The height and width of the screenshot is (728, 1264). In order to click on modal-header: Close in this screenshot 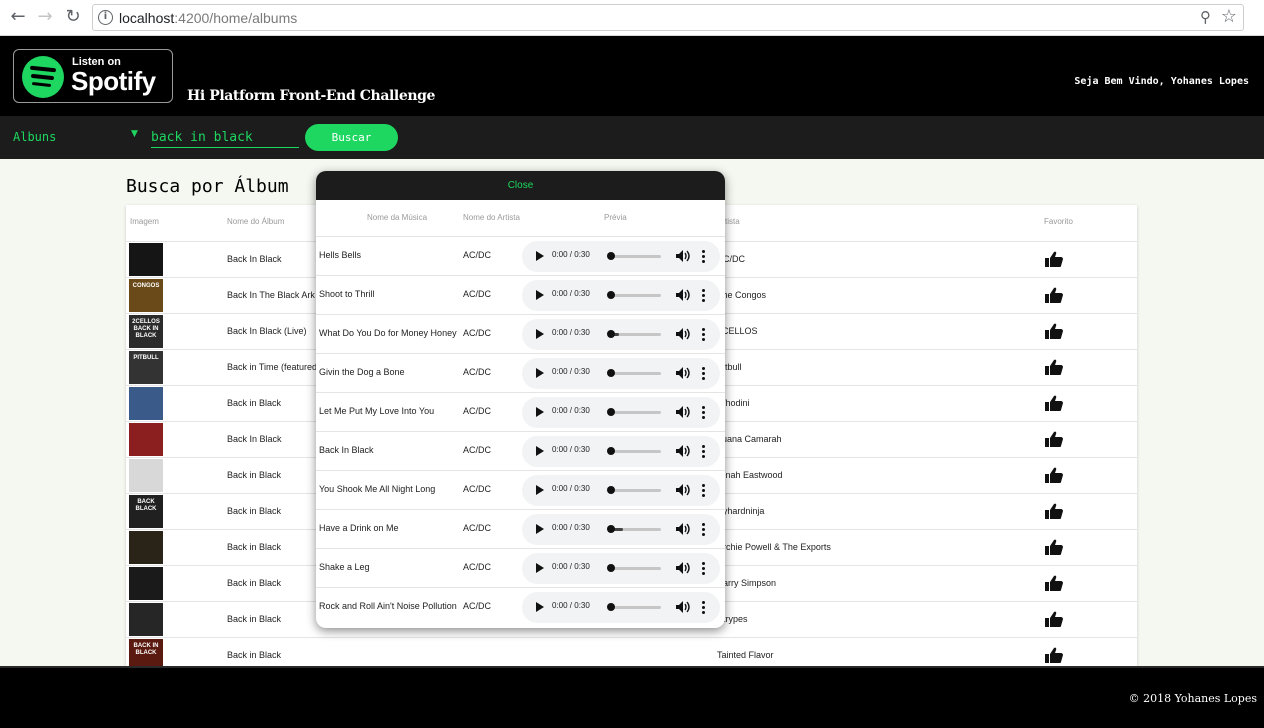, I will do `click(520, 185)`.